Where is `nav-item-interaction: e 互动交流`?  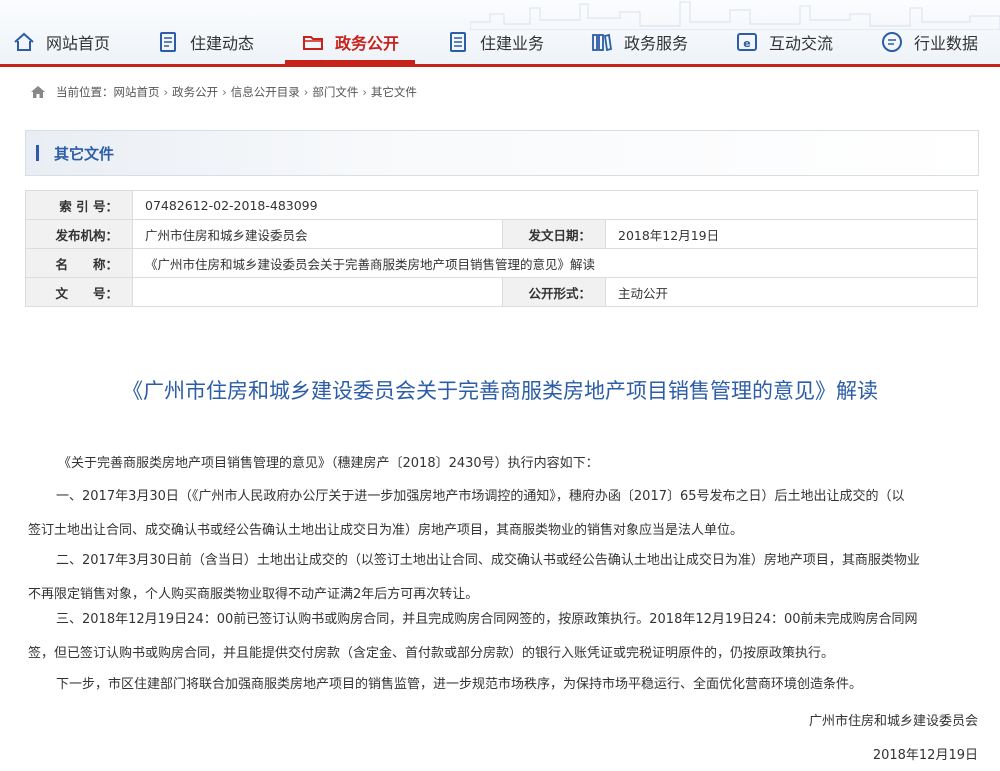
nav-item-interaction: e 互动交流 is located at coordinates (784, 42).